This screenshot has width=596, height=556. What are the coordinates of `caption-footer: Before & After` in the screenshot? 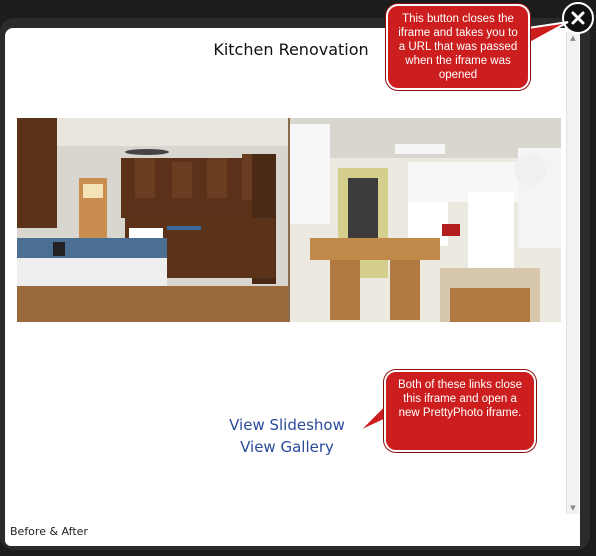 It's located at (49, 531).